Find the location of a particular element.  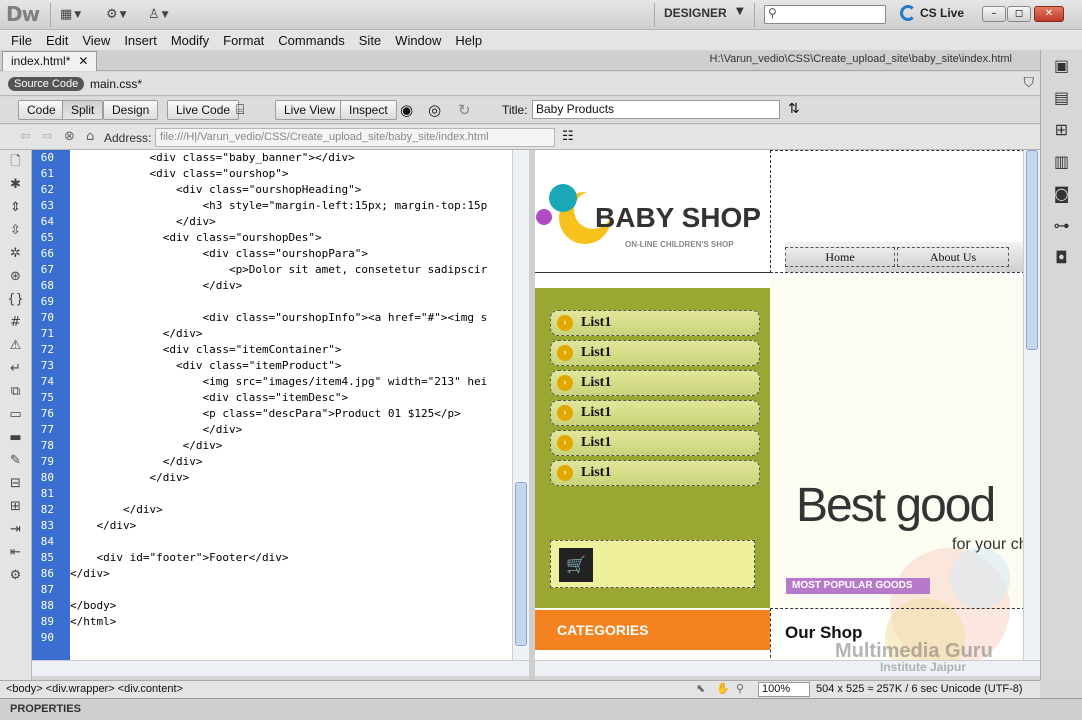

home-icon: ⌂ is located at coordinates (90, 136).